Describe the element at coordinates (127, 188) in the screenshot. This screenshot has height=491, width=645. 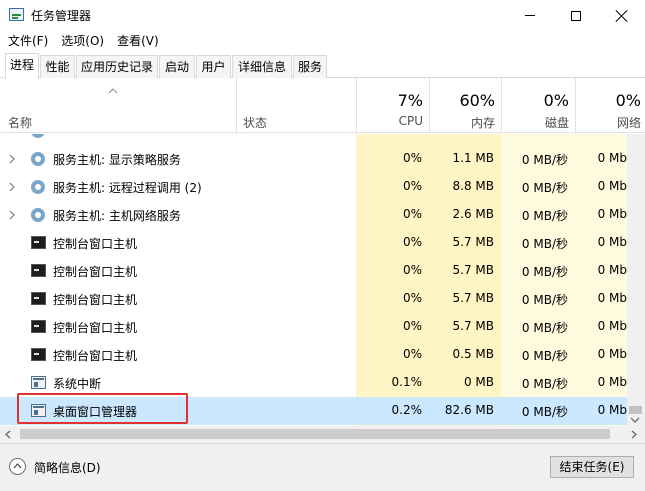
I see `process-name: 服务主机: 远程过程调用 (2)` at that location.